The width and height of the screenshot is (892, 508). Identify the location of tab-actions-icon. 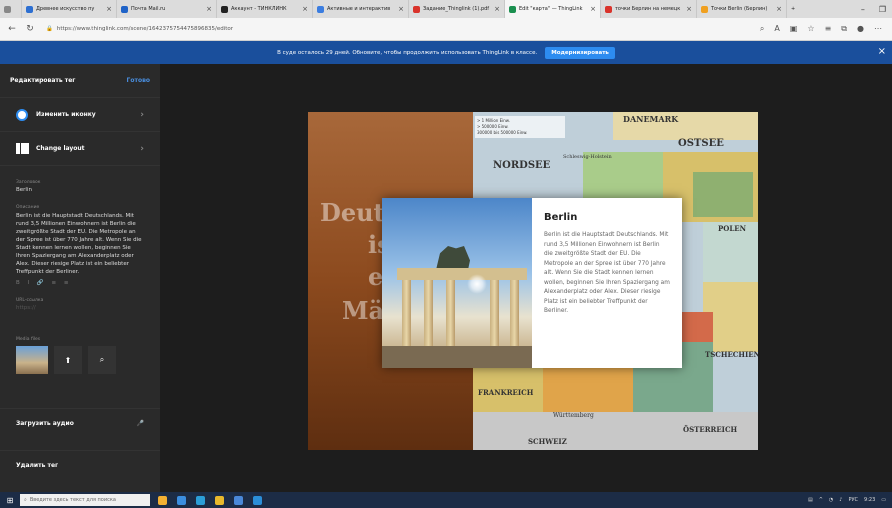
(11, 9).